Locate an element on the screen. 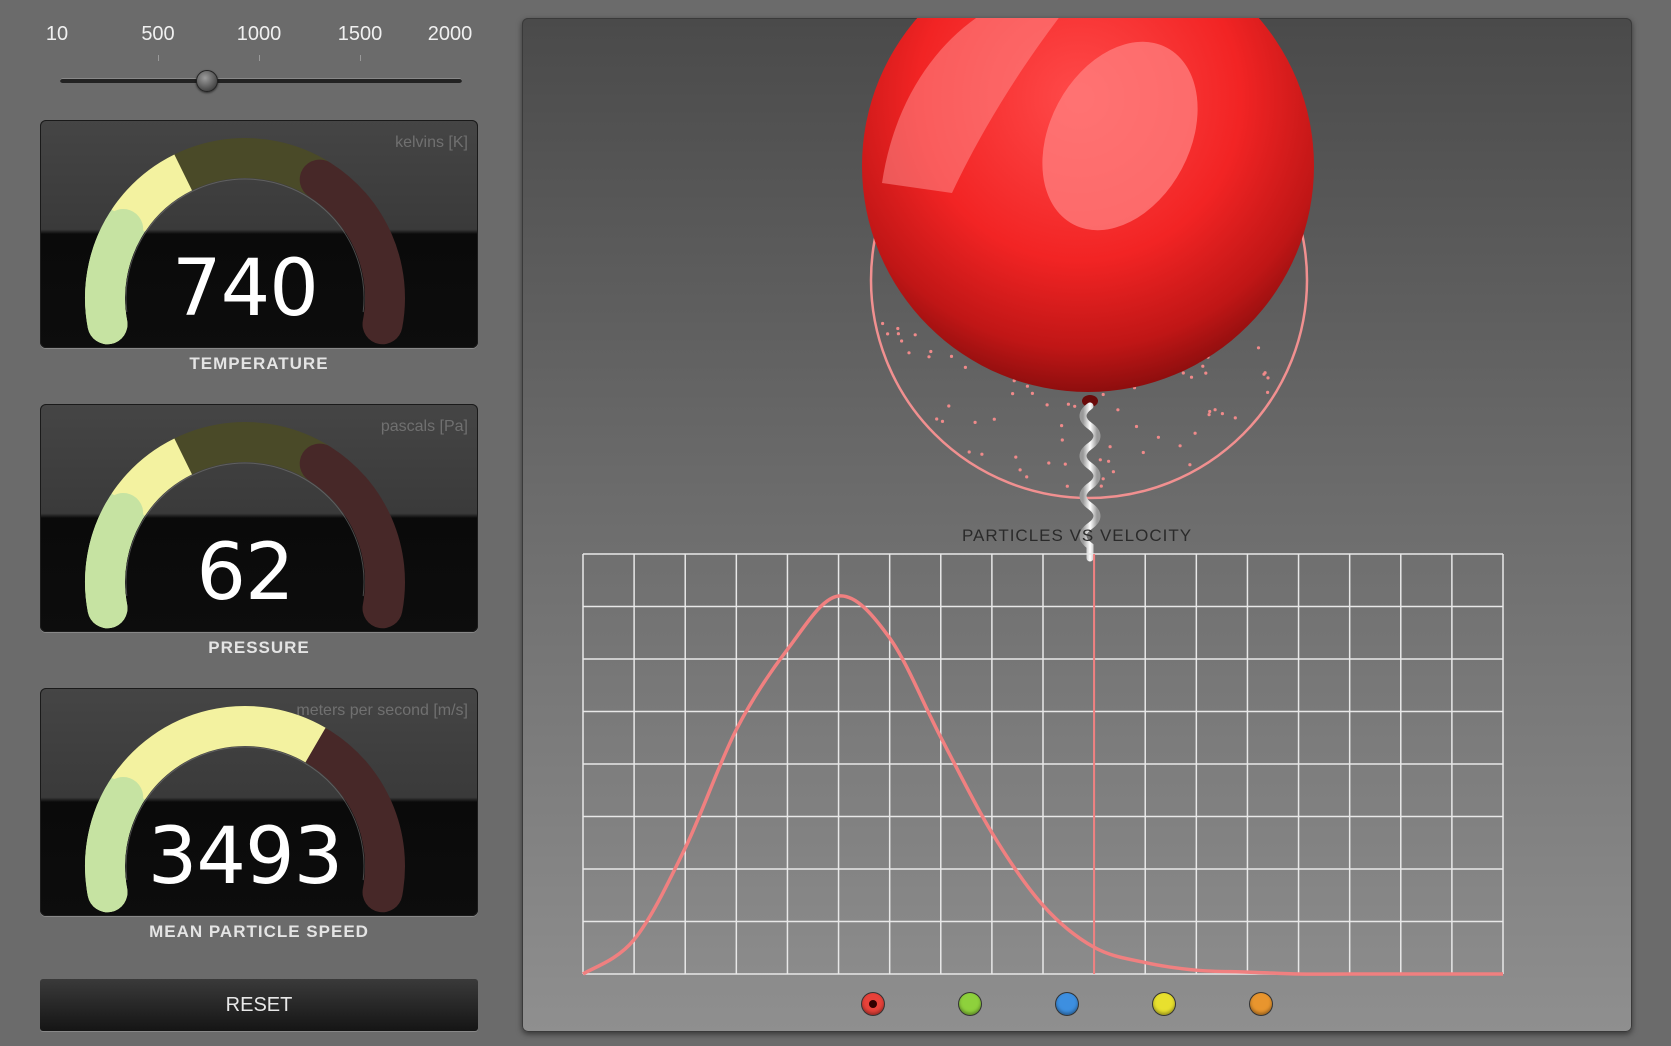 This screenshot has height=1046, width=1671. slider-tick-label: 500 is located at coordinates (158, 34).